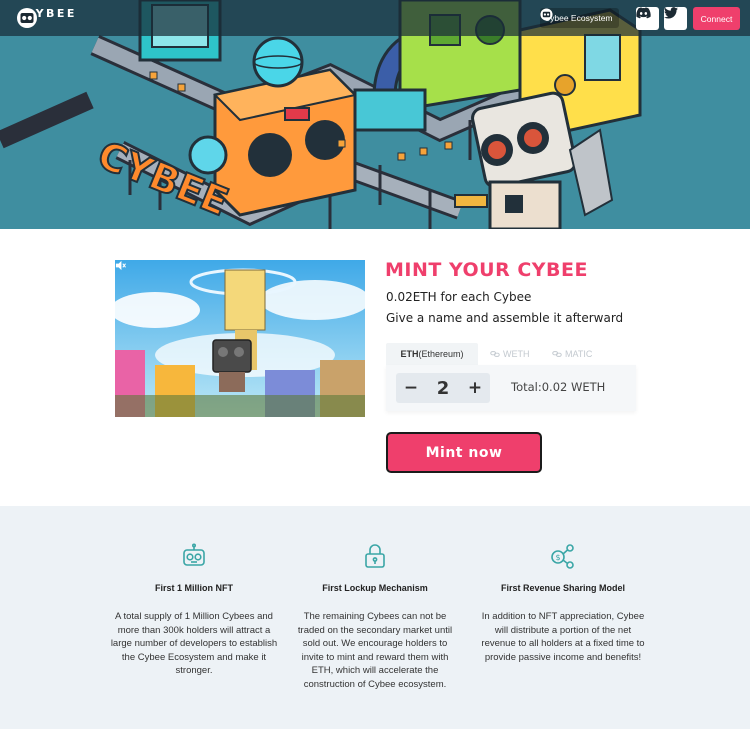 Image resolution: width=750 pixels, height=729 pixels. What do you see at coordinates (643, 13) in the screenshot?
I see `discord-icon` at bounding box center [643, 13].